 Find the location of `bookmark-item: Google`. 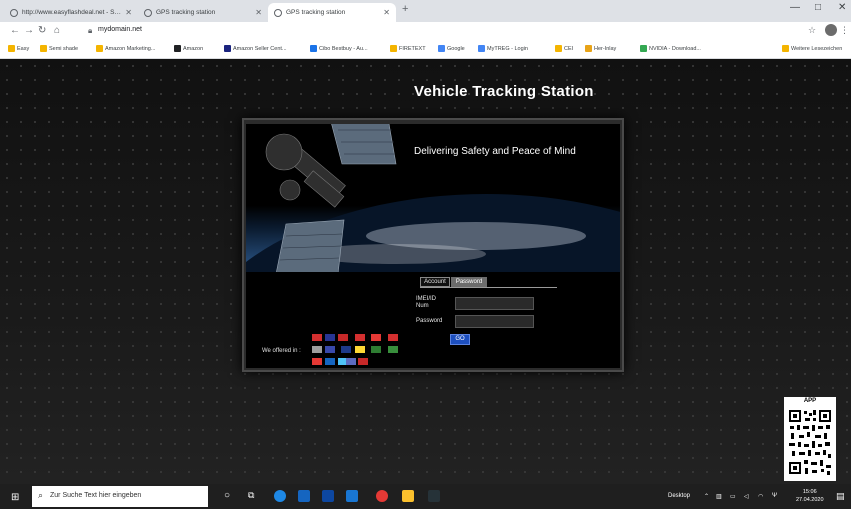

bookmark-item: Google is located at coordinates (451, 48).